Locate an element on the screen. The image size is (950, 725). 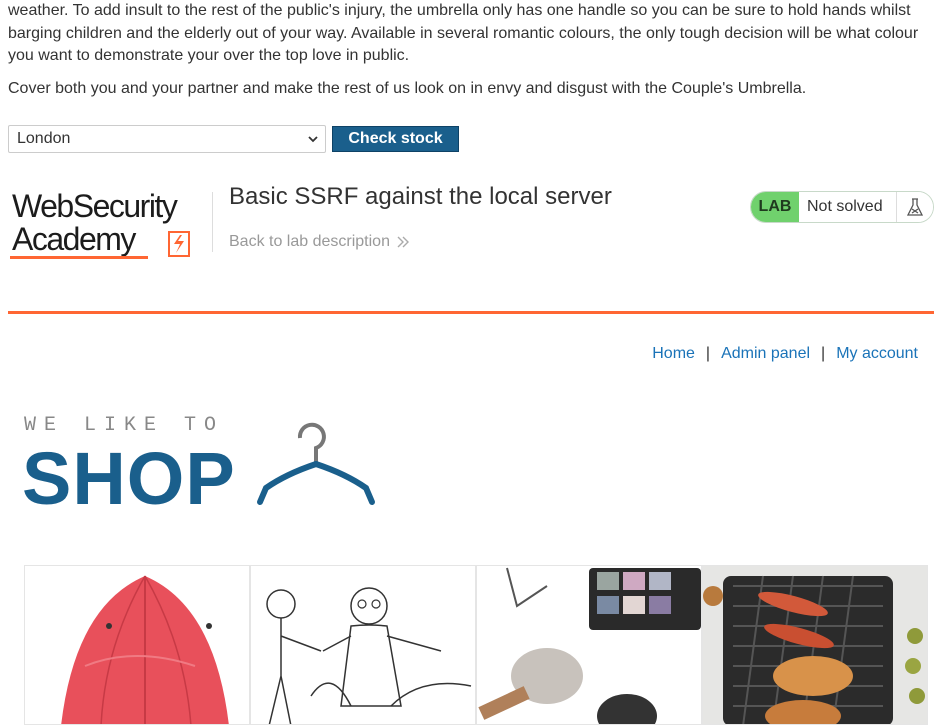
lab-status-widget: LAB Not solved is located at coordinates (842, 207).